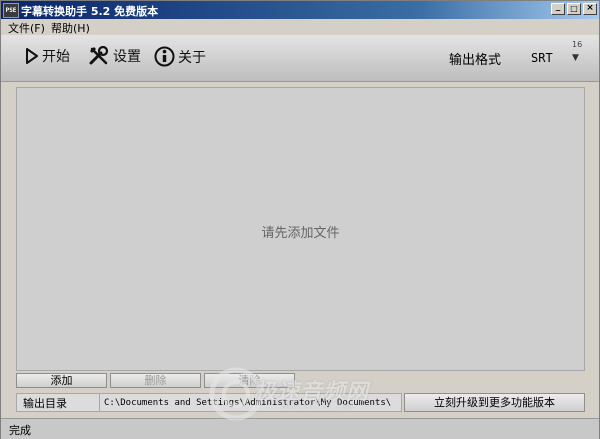 The height and width of the screenshot is (439, 600). What do you see at coordinates (494, 402) in the screenshot?
I see `upgrade-button: 立刻升级到更多功能版本` at bounding box center [494, 402].